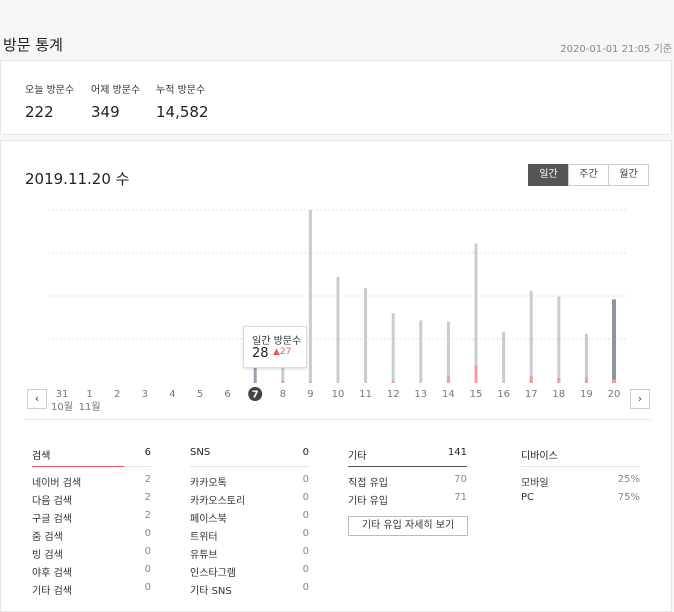  I want to click on source-header: 디바이스, so click(580, 456).